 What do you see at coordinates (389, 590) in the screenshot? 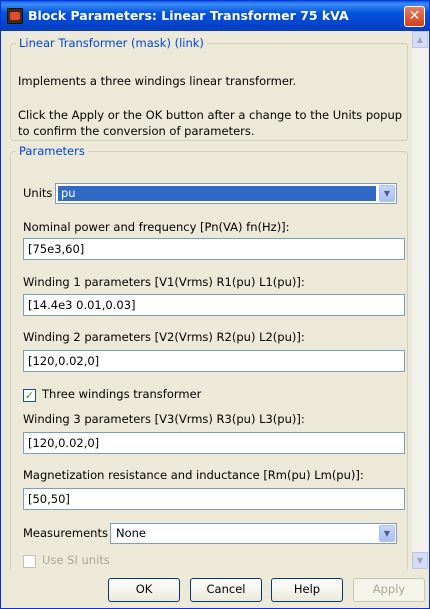
I see `apply-button: Apply` at bounding box center [389, 590].